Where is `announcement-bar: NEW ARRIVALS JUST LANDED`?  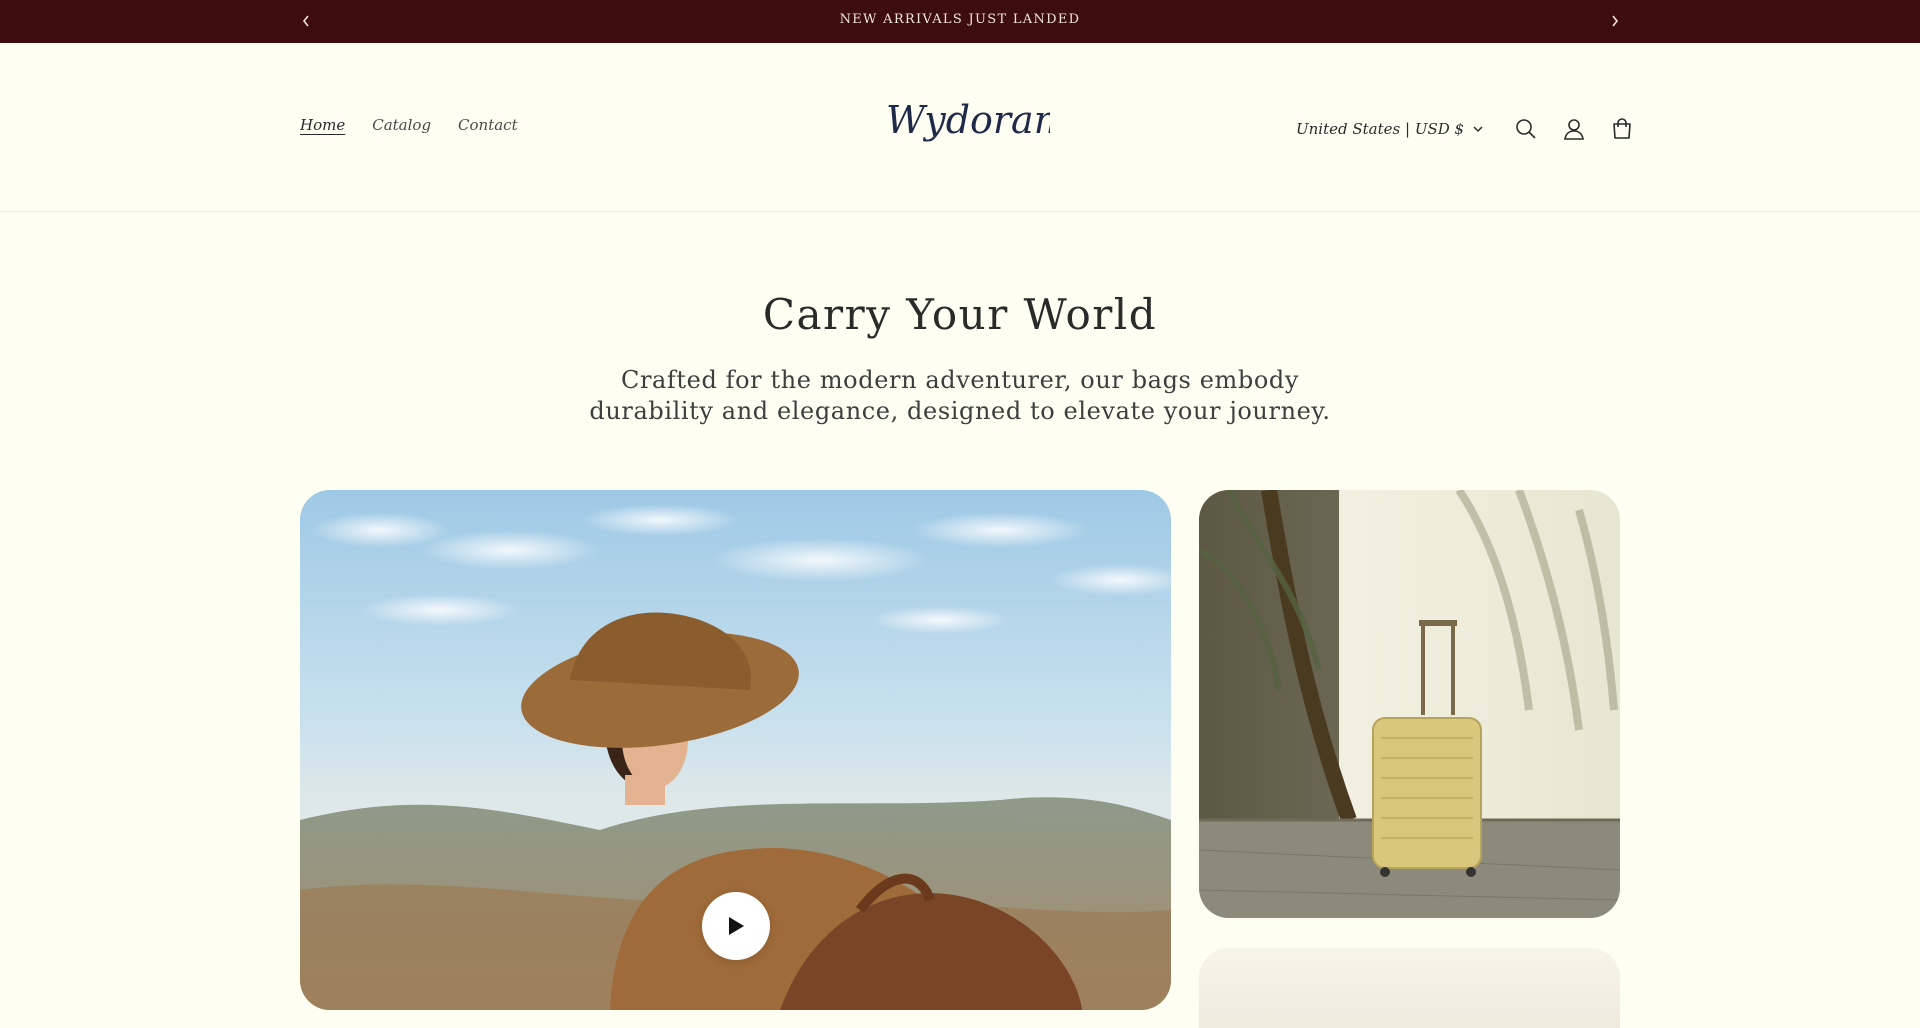
announcement-bar: NEW ARRIVALS JUST LANDED is located at coordinates (960, 21).